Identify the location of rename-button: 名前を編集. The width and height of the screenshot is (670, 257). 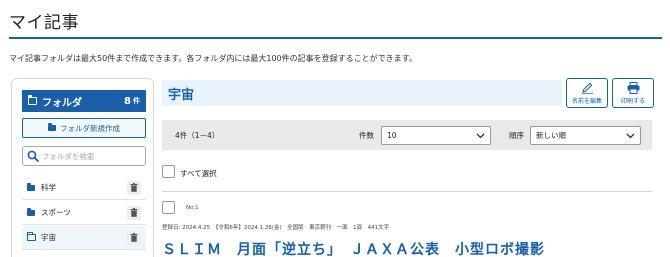
(587, 93).